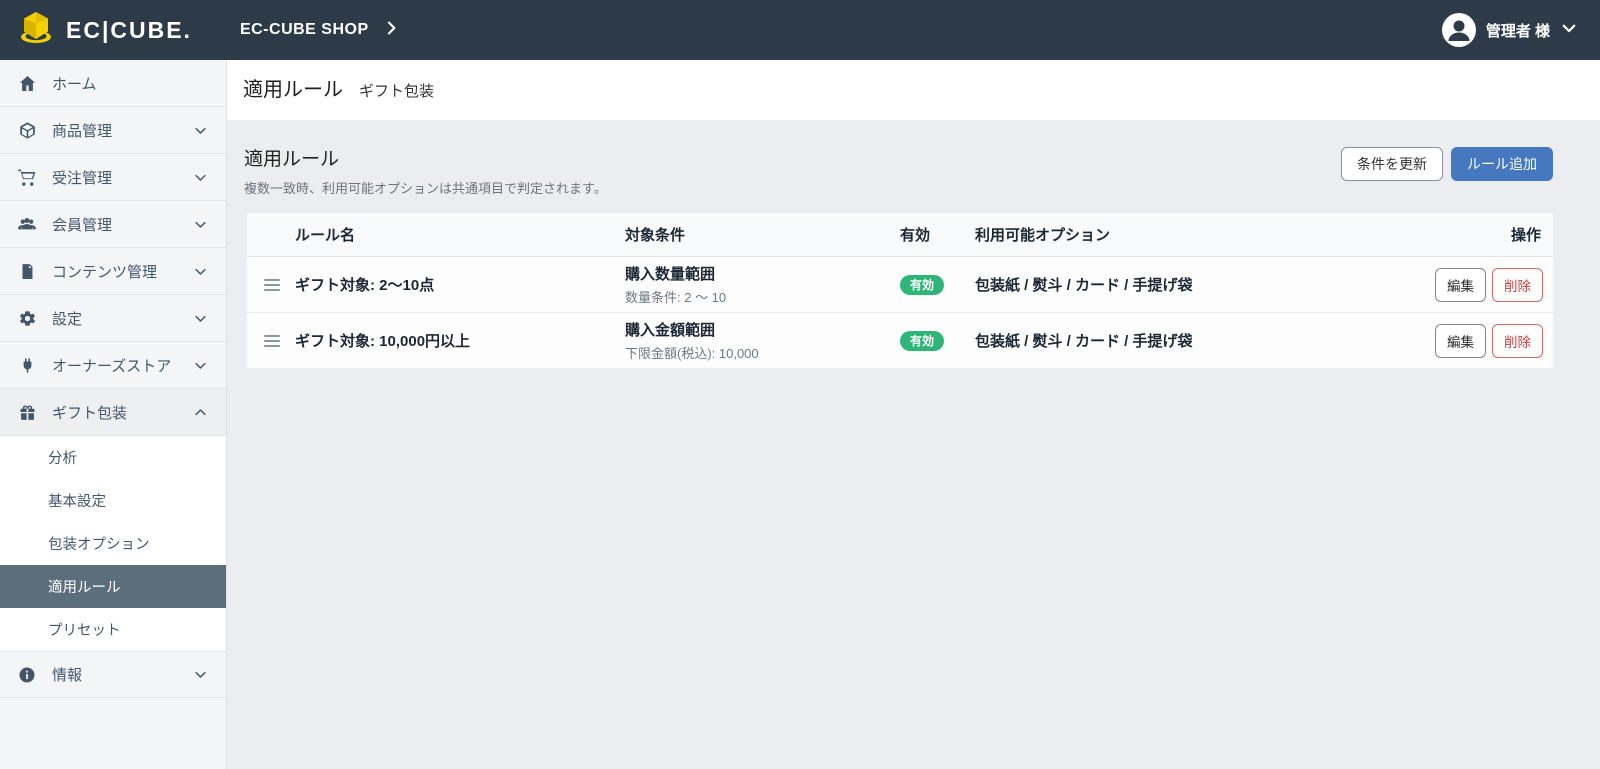  I want to click on sidebar-item-label: 設定, so click(67, 319).